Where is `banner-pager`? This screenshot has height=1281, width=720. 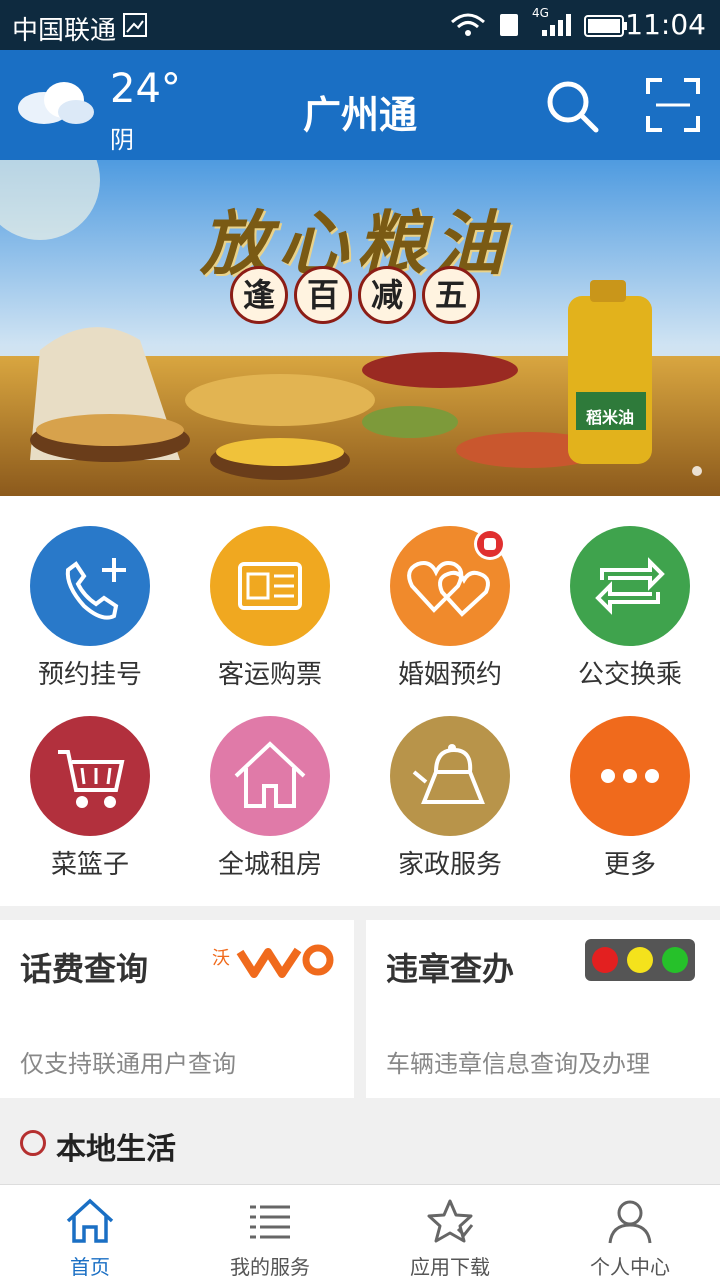 banner-pager is located at coordinates (697, 470).